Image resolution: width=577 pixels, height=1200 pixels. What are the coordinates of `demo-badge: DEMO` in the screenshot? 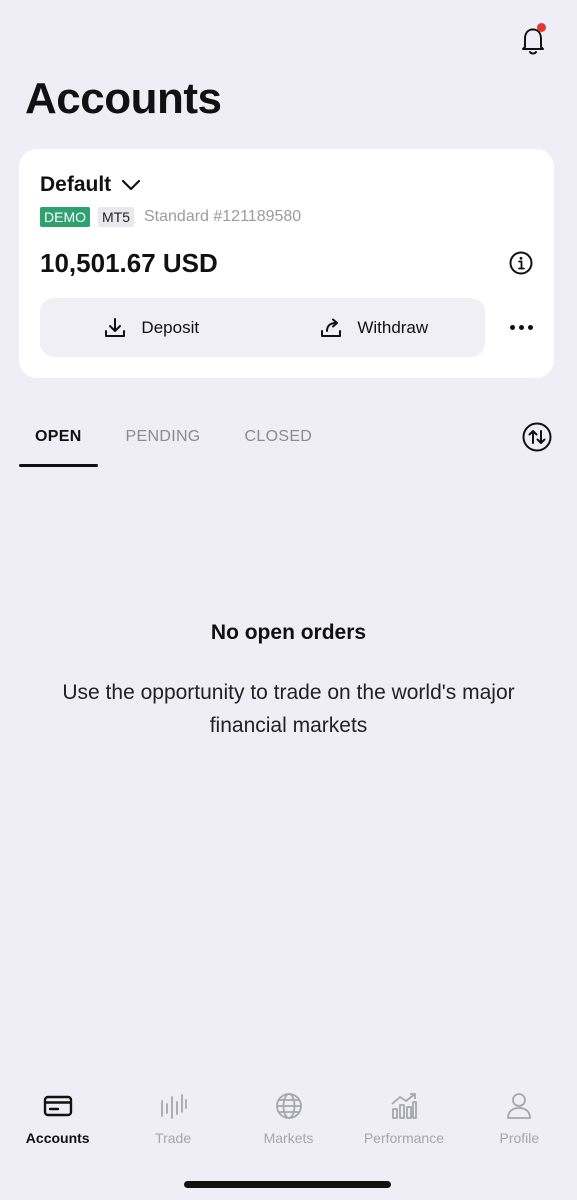 It's located at (65, 217).